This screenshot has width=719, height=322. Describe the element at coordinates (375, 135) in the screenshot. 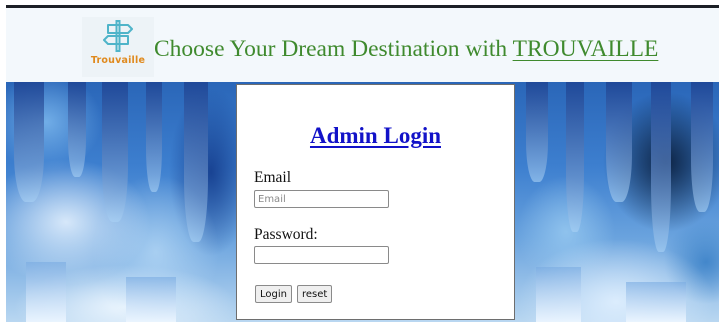

I see `login-title: Admin Login` at that location.